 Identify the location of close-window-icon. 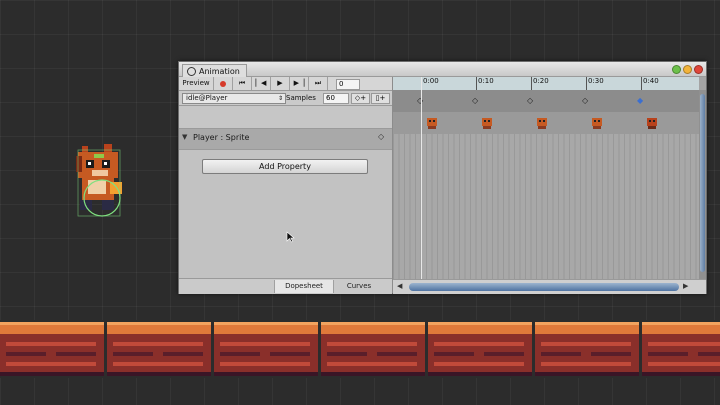
(698, 69).